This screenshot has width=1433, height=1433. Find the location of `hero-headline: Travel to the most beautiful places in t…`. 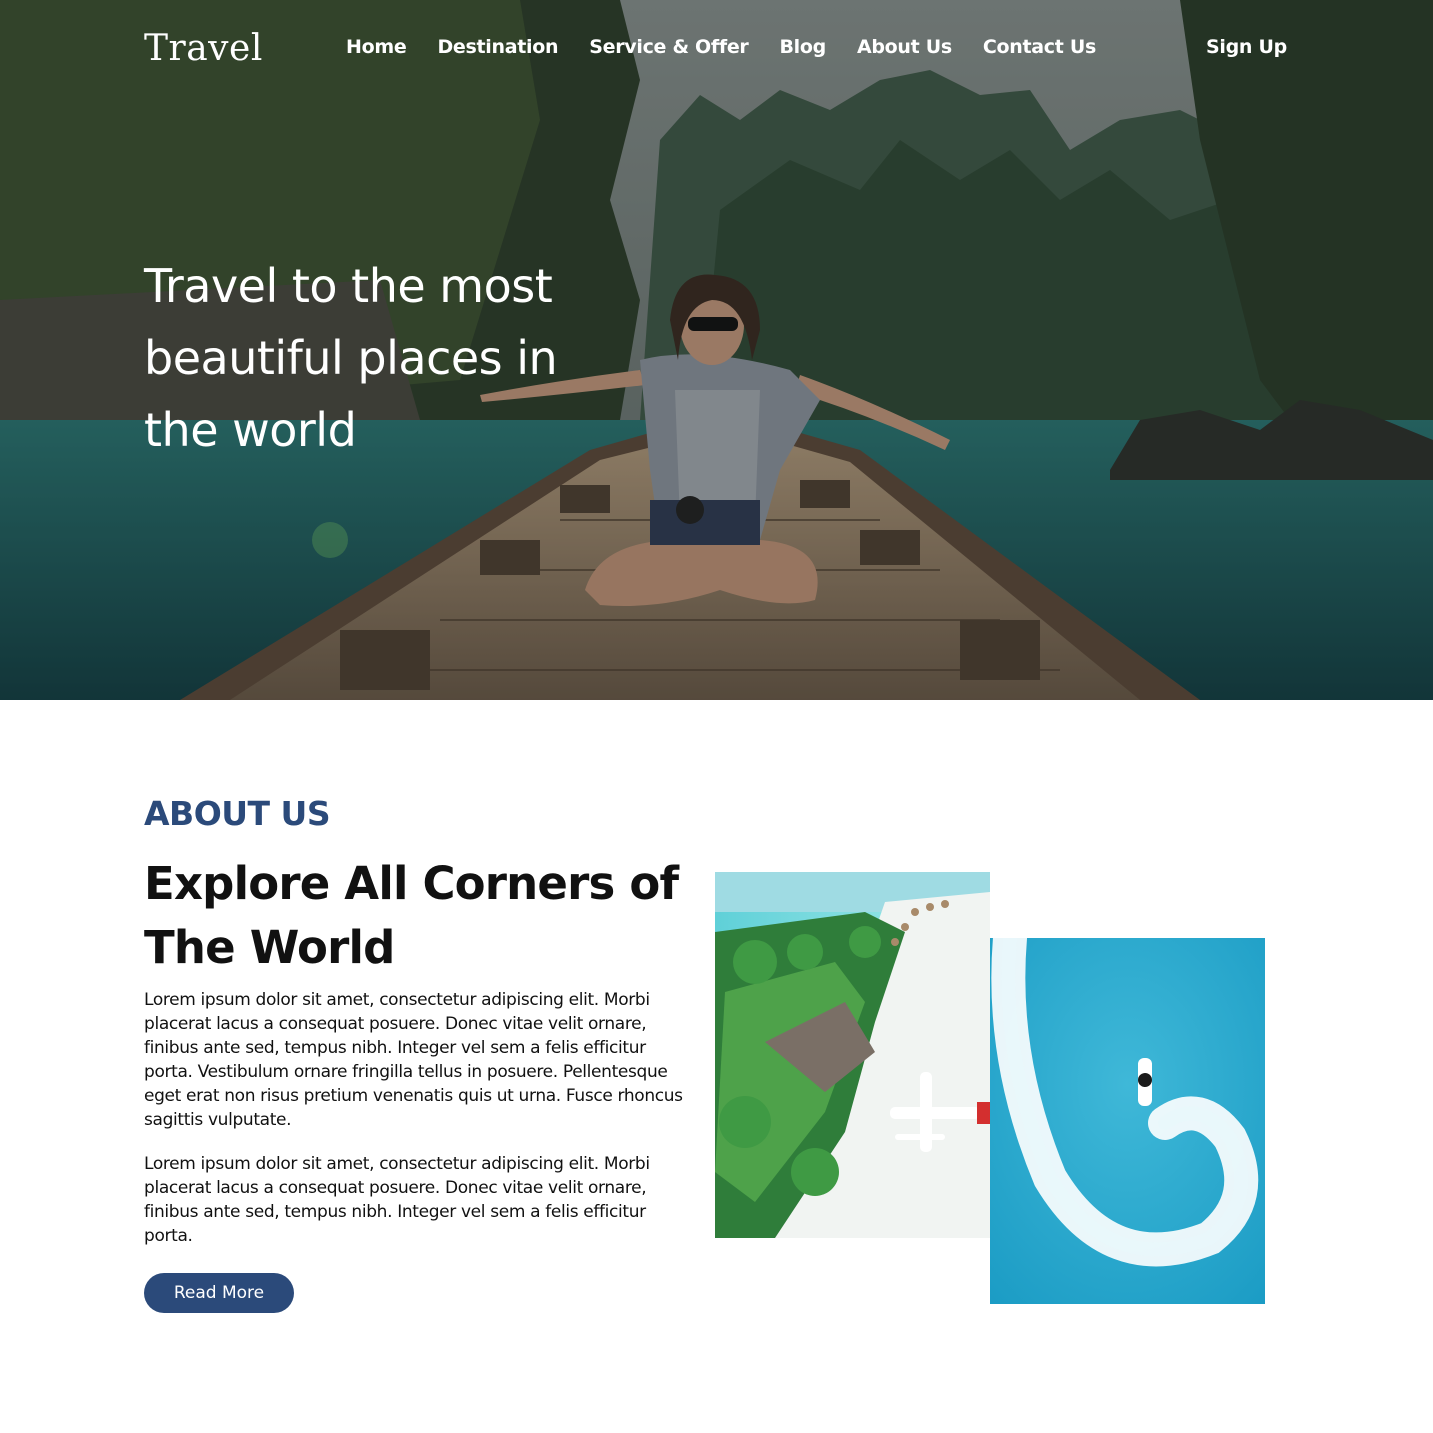

hero-headline: Travel to the most beautiful places in t… is located at coordinates (351, 358).